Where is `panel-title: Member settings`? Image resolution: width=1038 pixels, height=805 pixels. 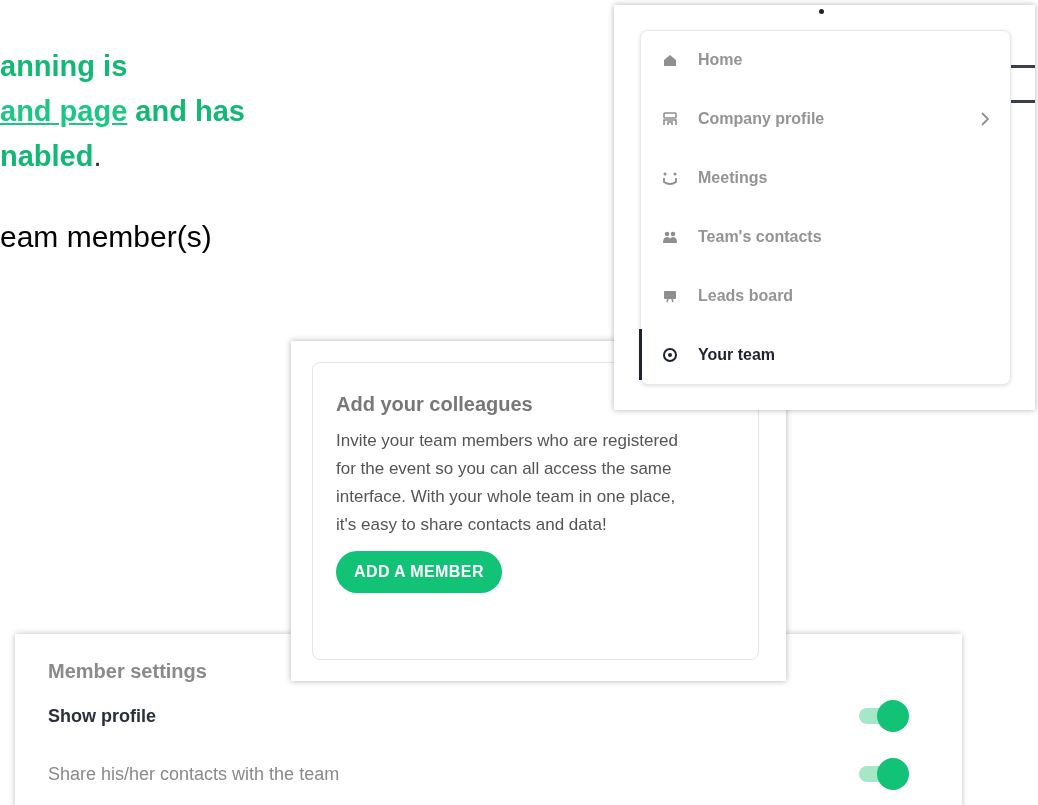 panel-title: Member settings is located at coordinates (128, 671).